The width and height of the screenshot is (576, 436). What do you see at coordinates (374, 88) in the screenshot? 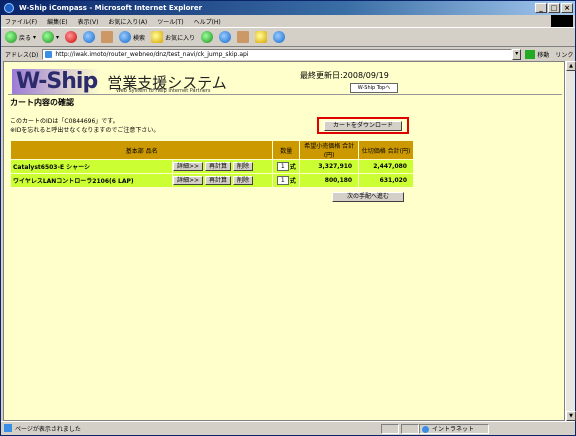
I see `wship-top-link: W-Ship Topへ` at bounding box center [374, 88].